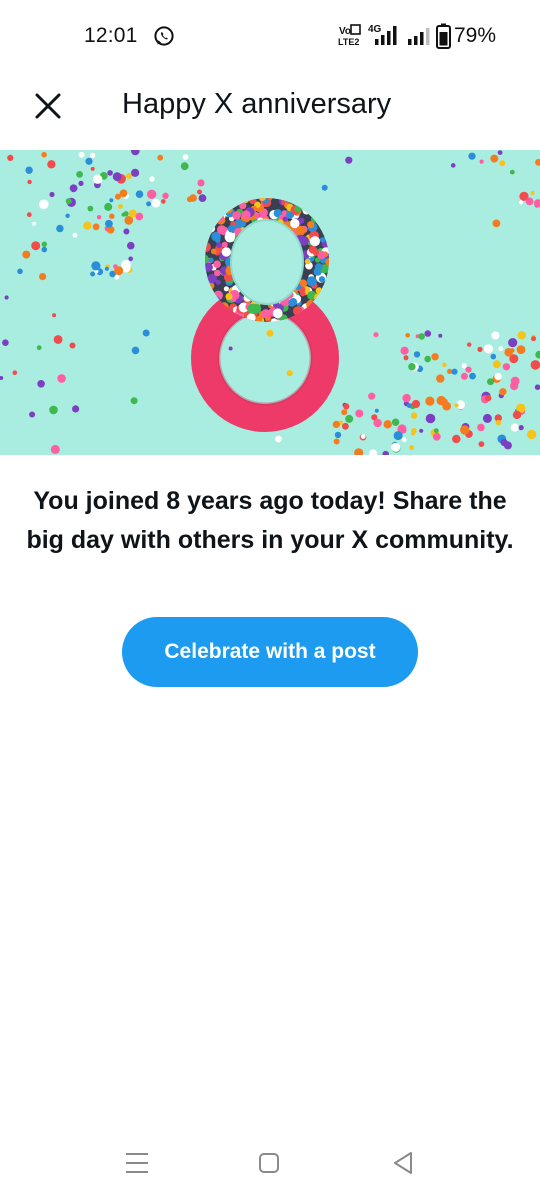 The image size is (540, 1200). I want to click on volte-box, so click(355, 29).